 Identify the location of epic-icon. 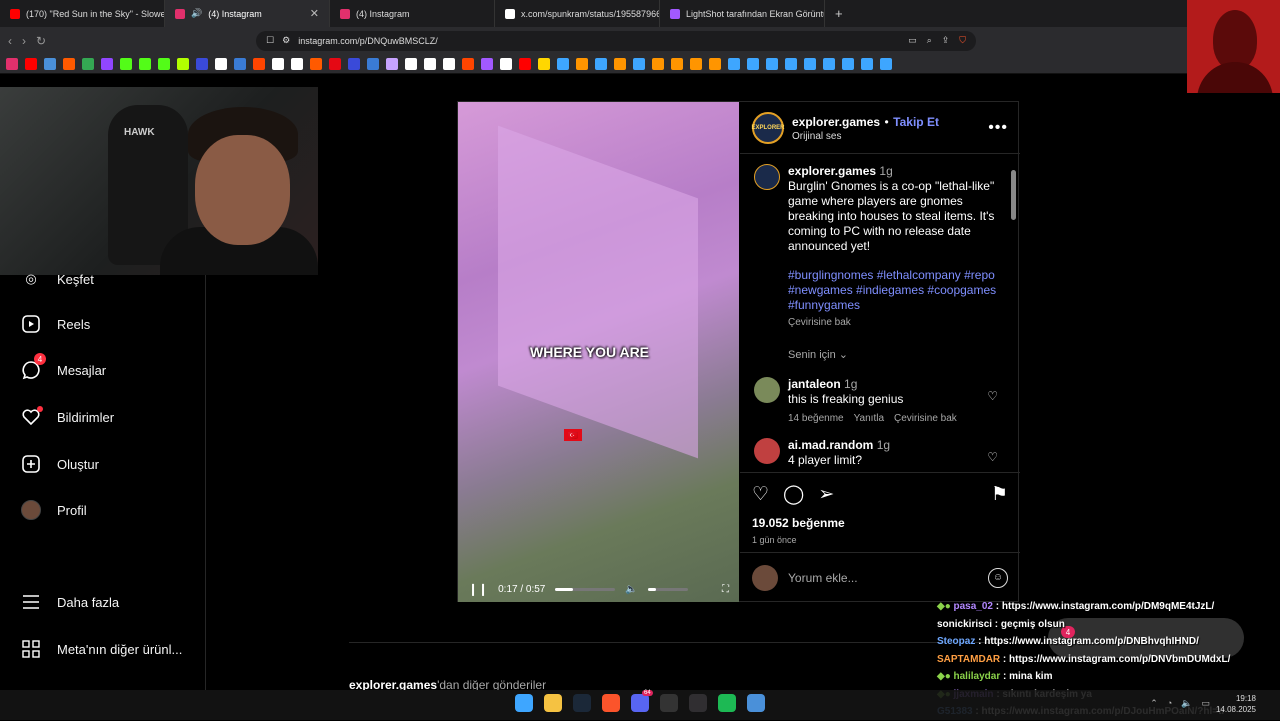
(669, 703).